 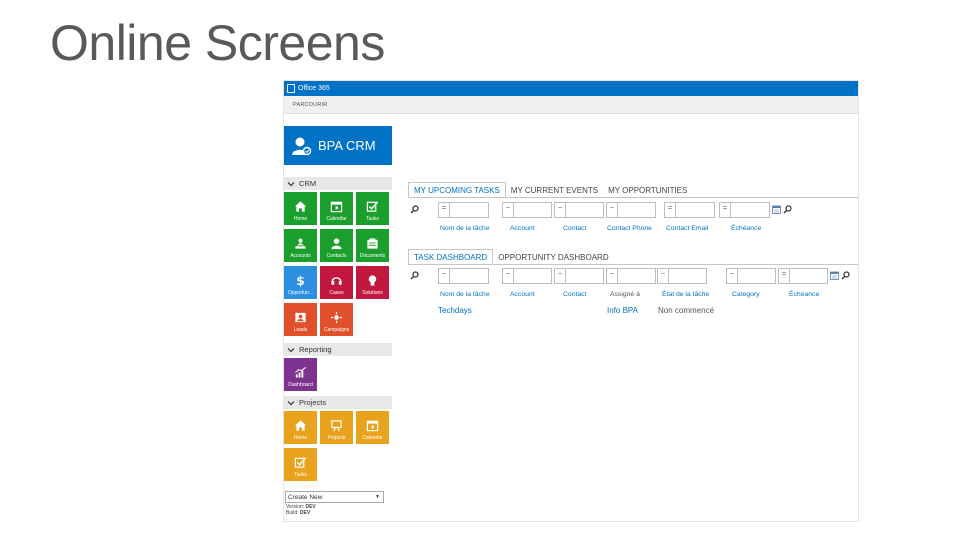 I want to click on filter-task-name: ~, so click(x=463, y=276).